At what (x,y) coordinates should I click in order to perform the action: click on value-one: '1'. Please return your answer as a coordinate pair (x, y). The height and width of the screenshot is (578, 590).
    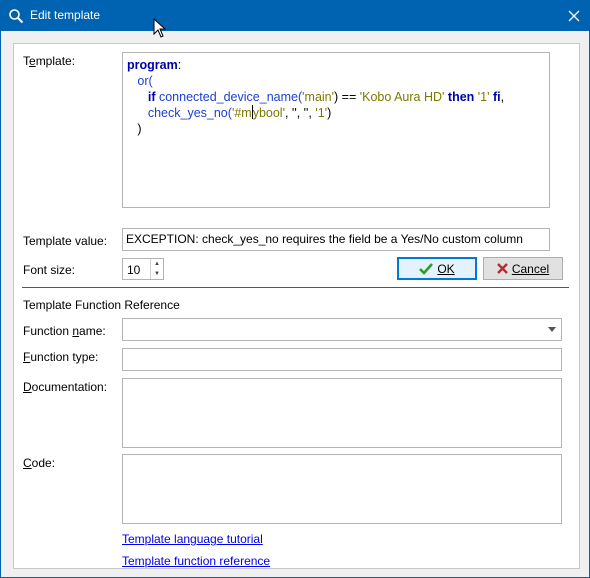
    Looking at the image, I should click on (483, 97).